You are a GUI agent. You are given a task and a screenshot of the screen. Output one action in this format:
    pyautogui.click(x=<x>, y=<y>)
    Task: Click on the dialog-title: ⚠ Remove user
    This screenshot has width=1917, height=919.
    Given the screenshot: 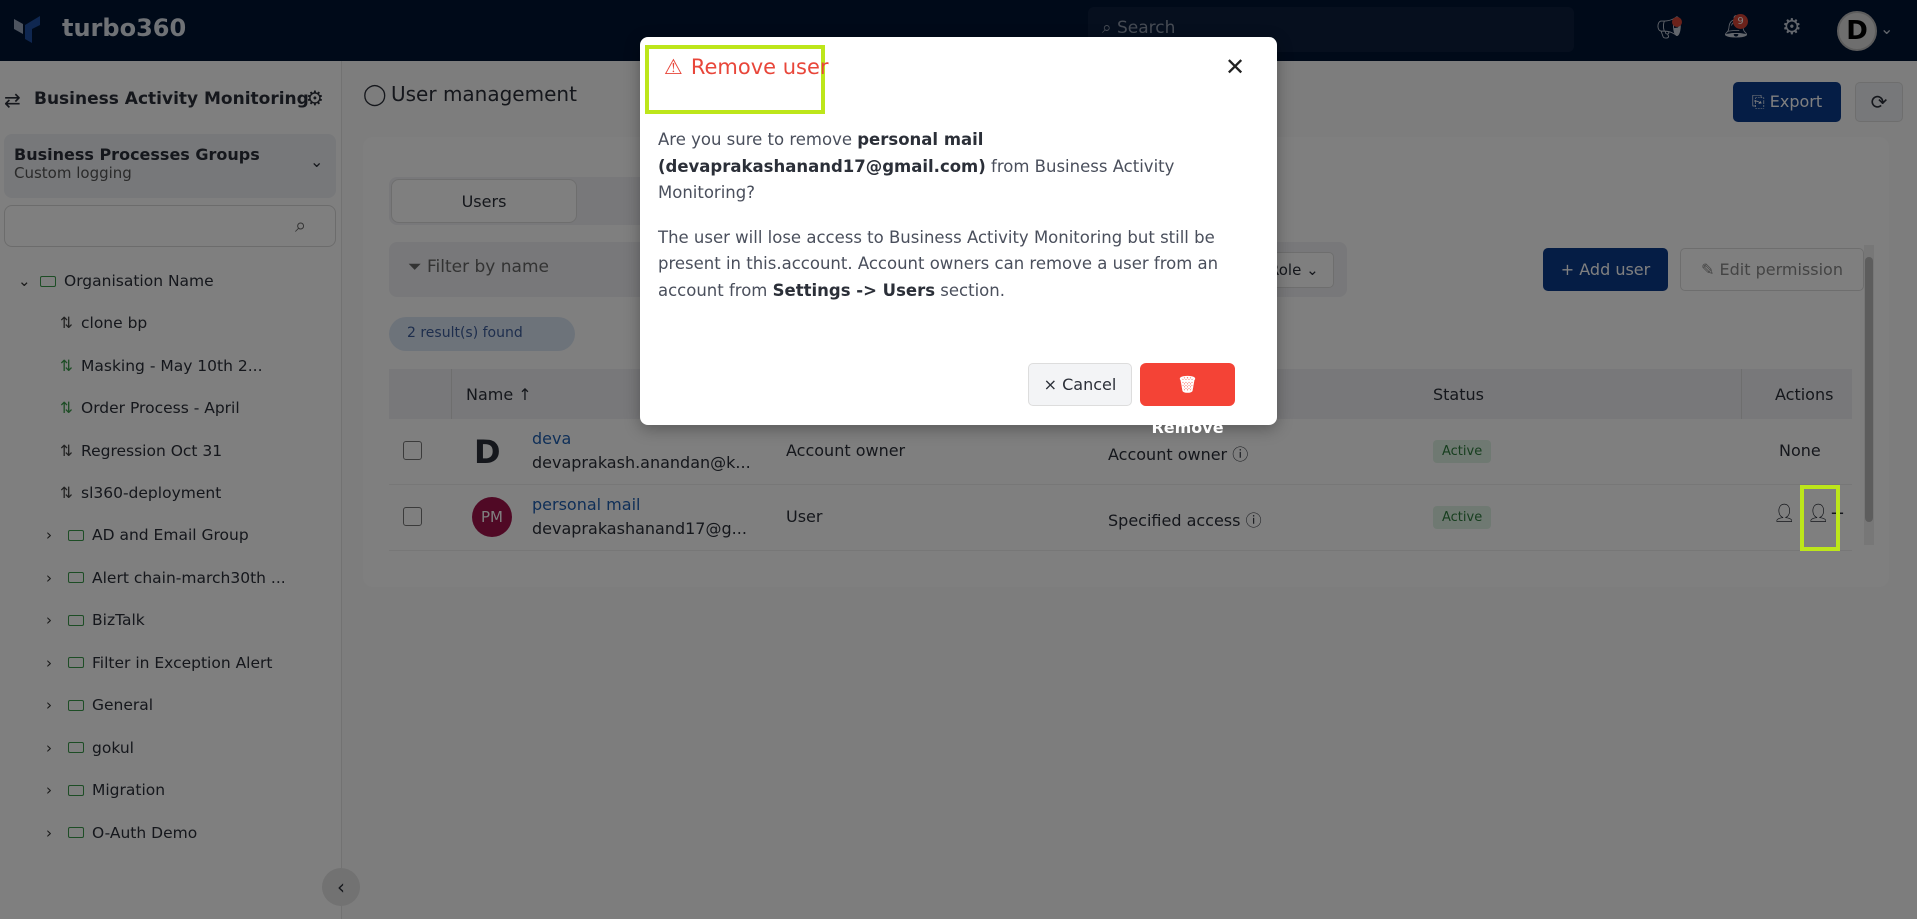 What is the action you would take?
    pyautogui.click(x=746, y=67)
    